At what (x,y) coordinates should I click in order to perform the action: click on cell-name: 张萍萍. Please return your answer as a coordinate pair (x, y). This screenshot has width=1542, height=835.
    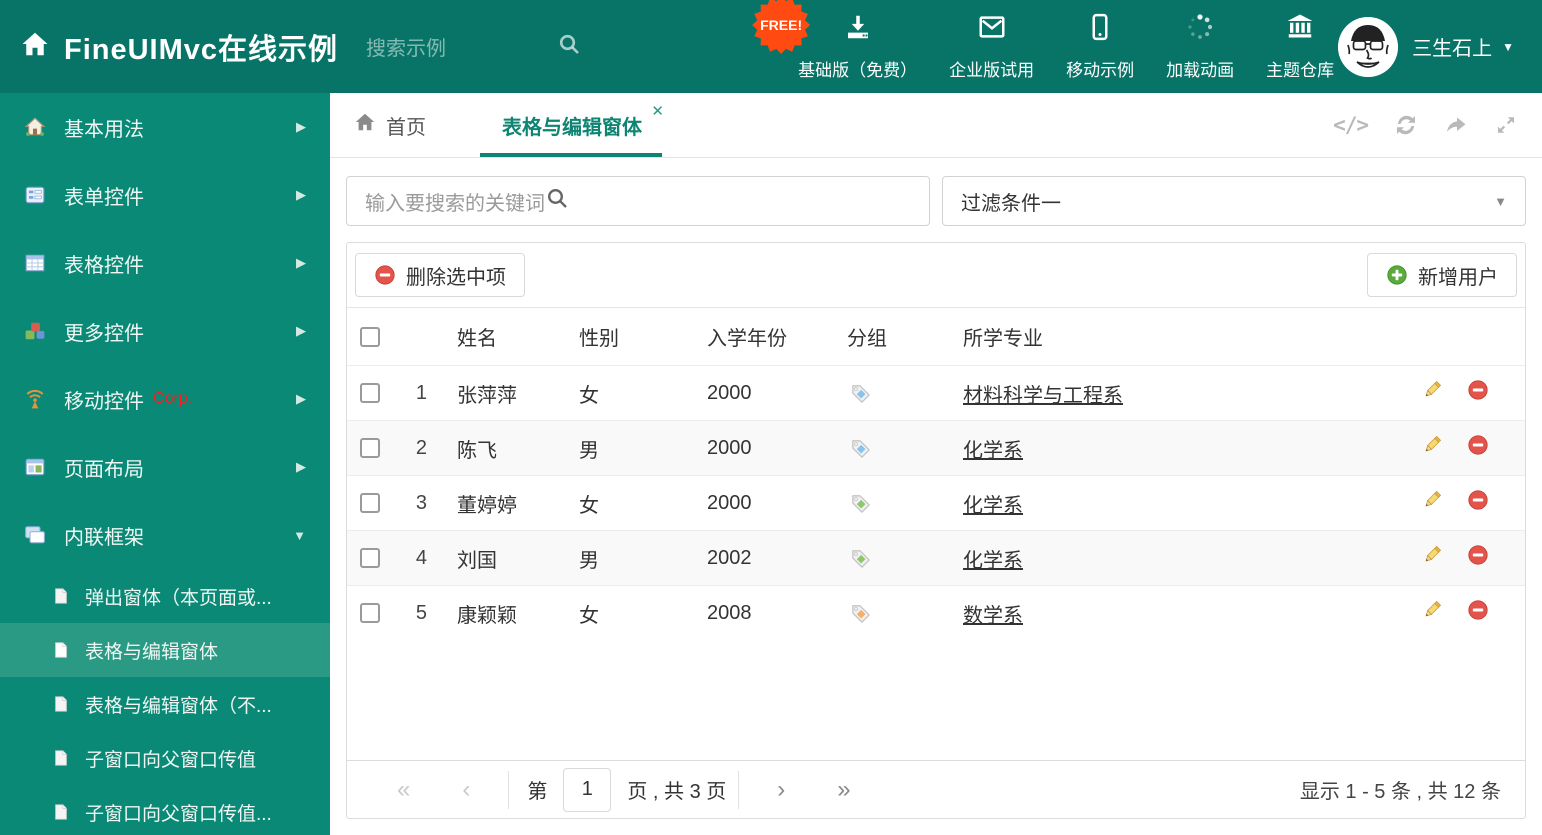
    Looking at the image, I should click on (487, 395).